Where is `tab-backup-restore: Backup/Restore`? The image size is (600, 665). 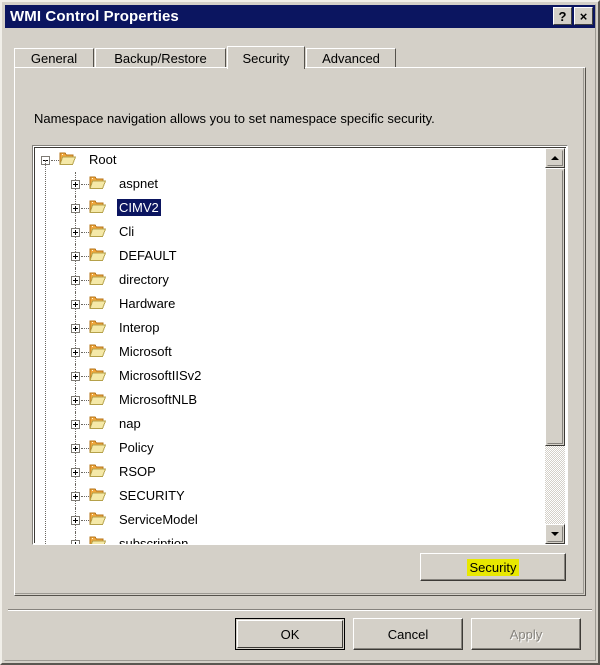 tab-backup-restore: Backup/Restore is located at coordinates (160, 58).